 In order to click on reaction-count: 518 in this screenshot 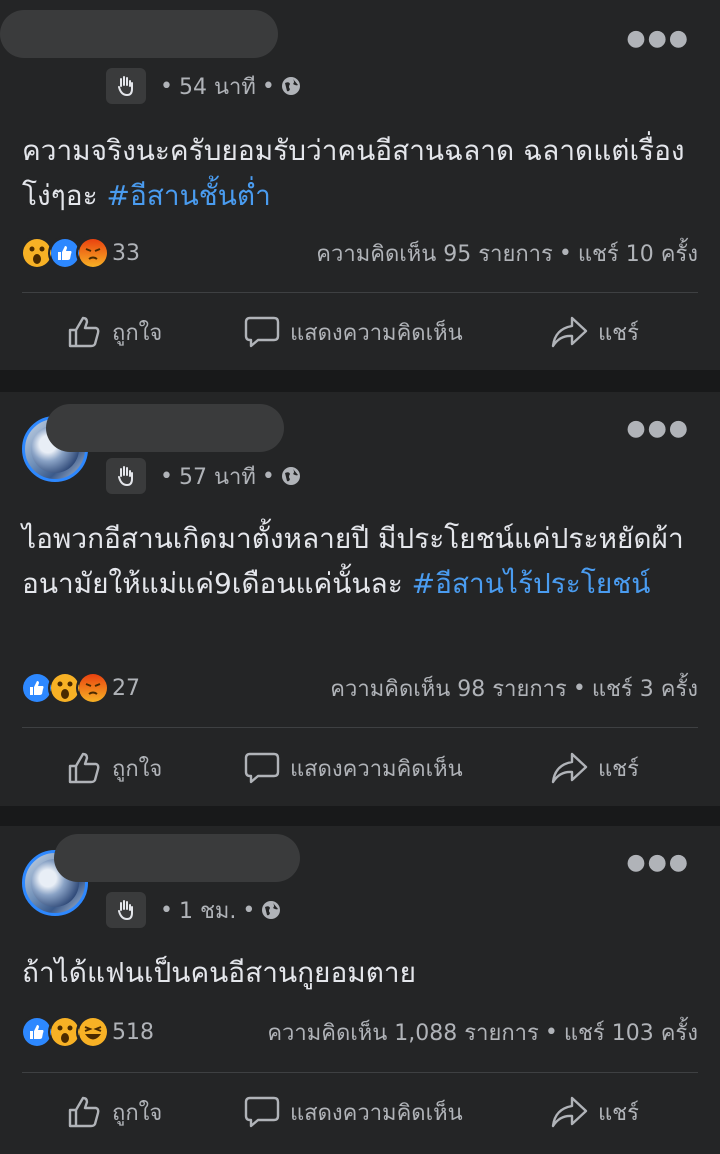, I will do `click(133, 1032)`.